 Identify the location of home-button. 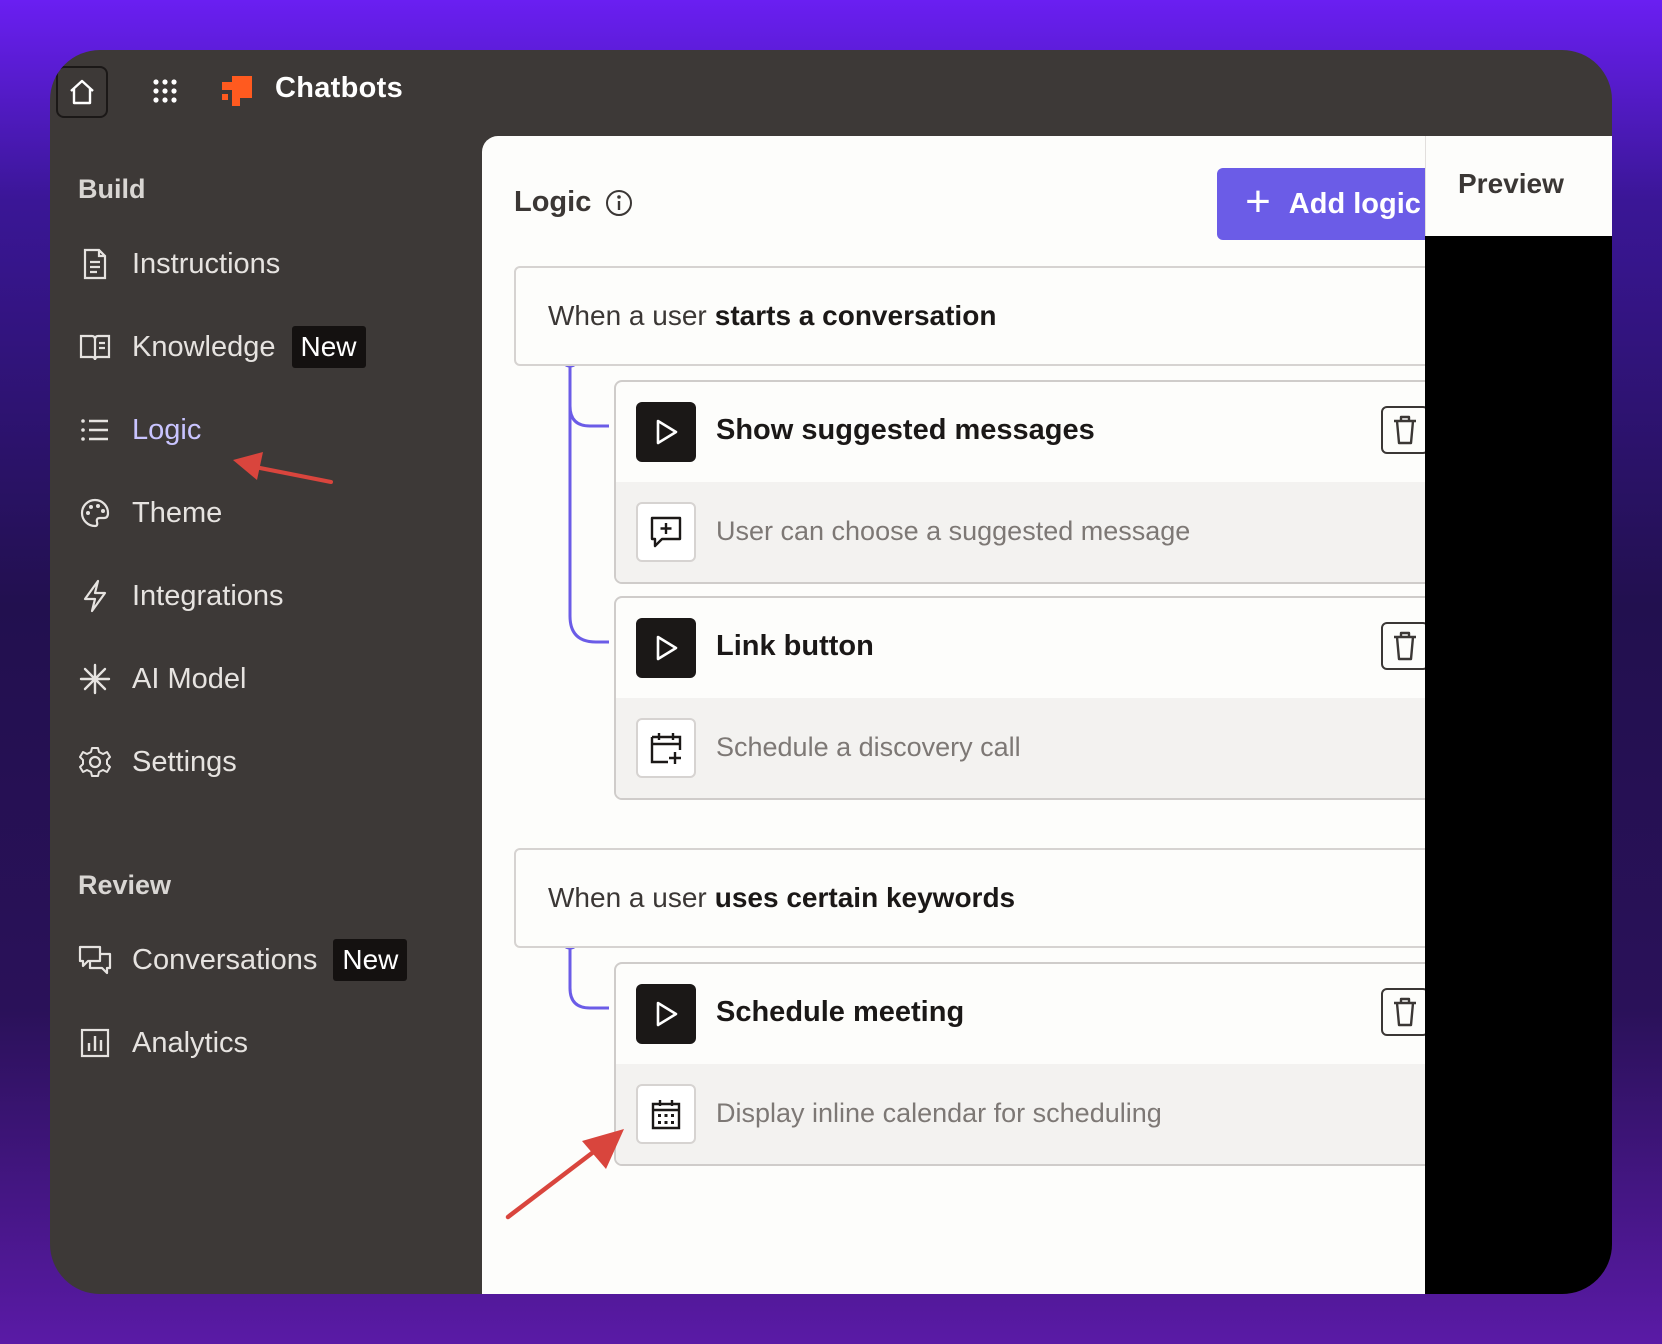
(82, 92).